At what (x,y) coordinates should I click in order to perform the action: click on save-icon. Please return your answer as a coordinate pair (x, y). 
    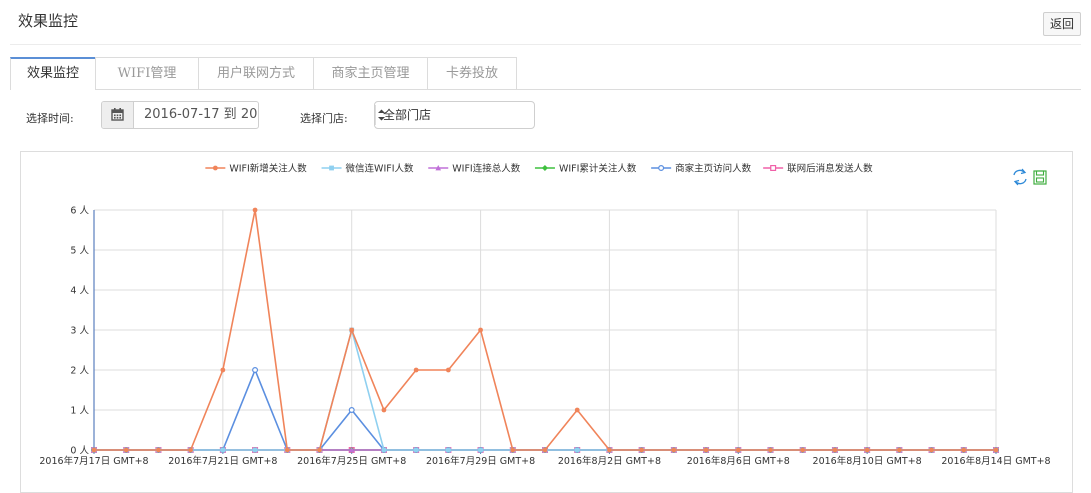
    Looking at the image, I should click on (1040, 177).